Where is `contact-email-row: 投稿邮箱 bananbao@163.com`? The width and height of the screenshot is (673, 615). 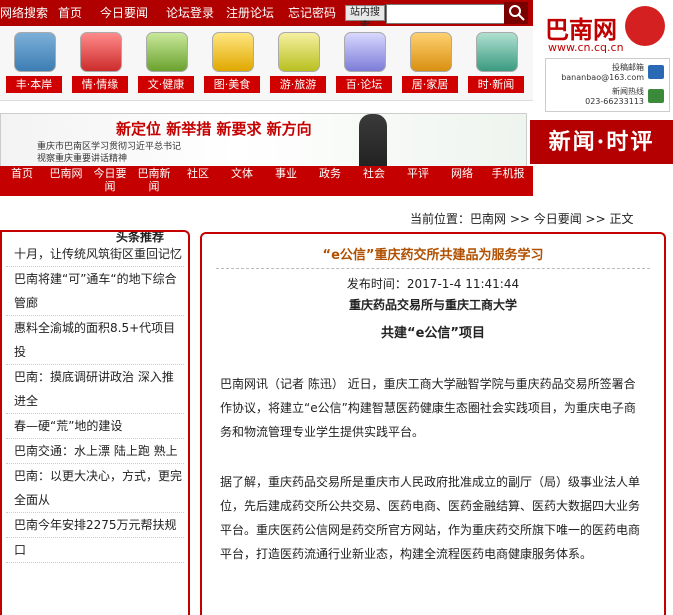 contact-email-row: 投稿邮箱 bananbao@163.com is located at coordinates (607, 73).